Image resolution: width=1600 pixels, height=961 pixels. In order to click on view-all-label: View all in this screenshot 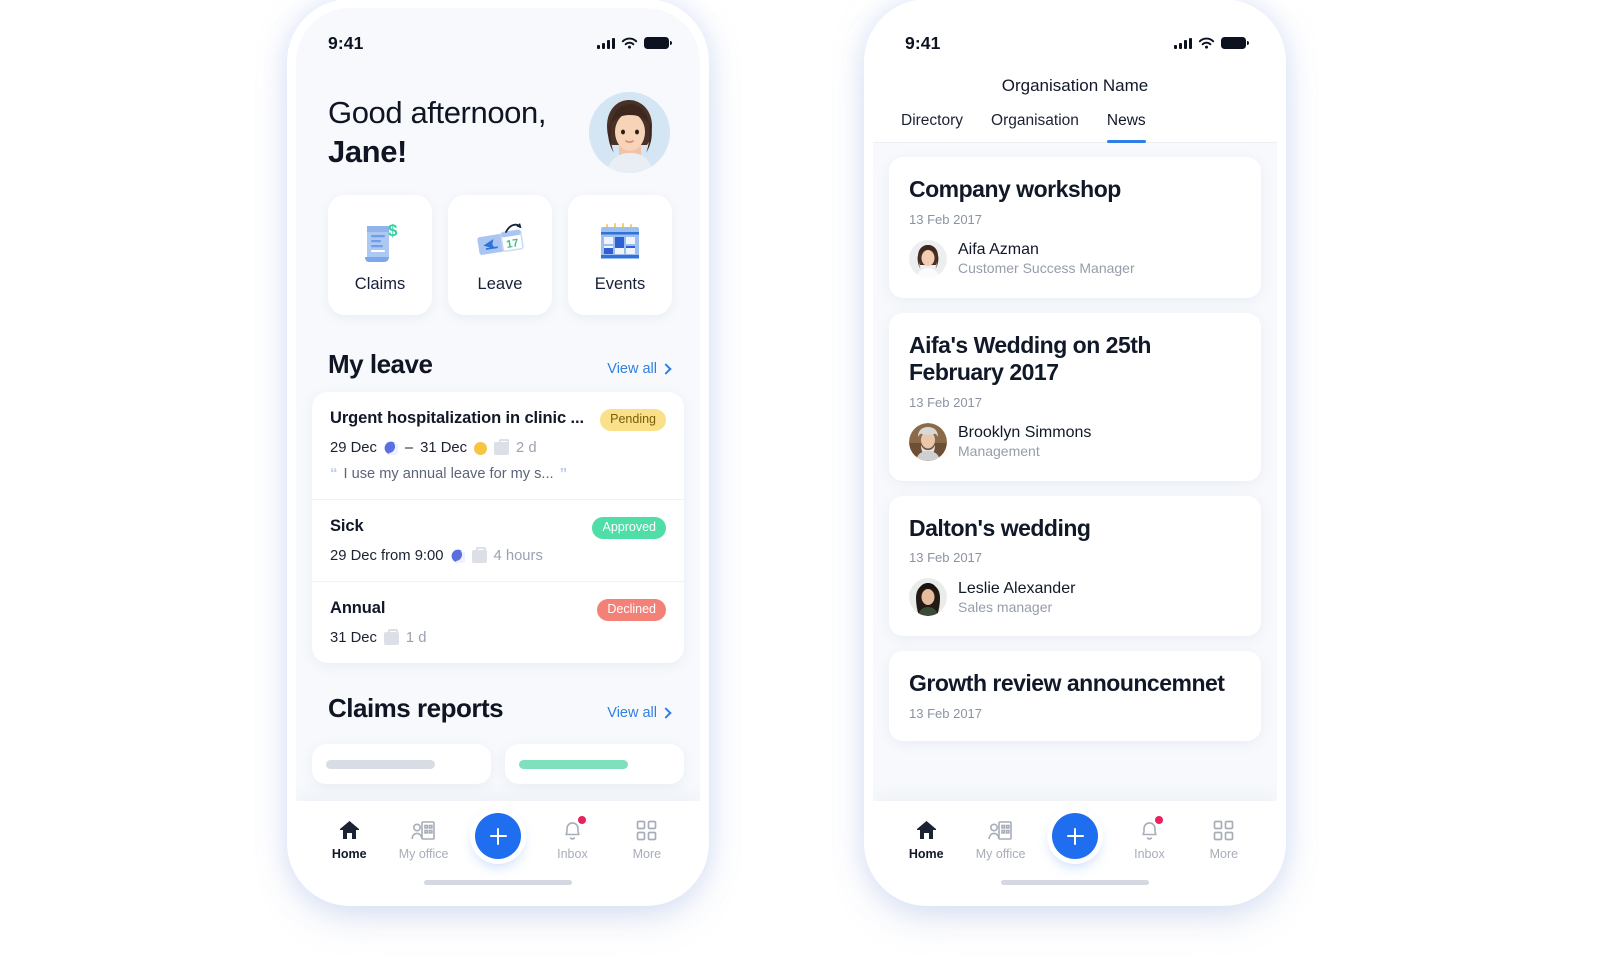, I will do `click(632, 369)`.